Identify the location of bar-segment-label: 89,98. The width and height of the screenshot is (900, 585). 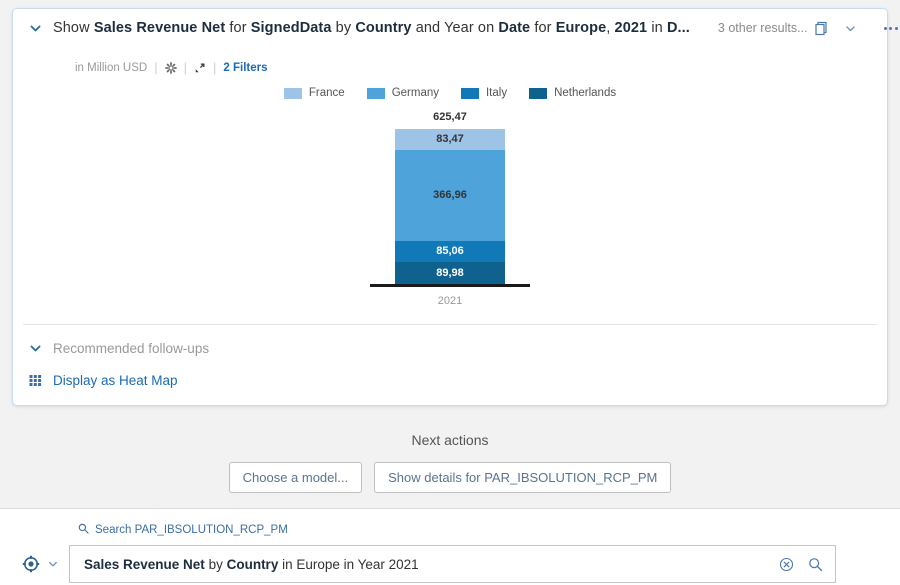
(450, 272).